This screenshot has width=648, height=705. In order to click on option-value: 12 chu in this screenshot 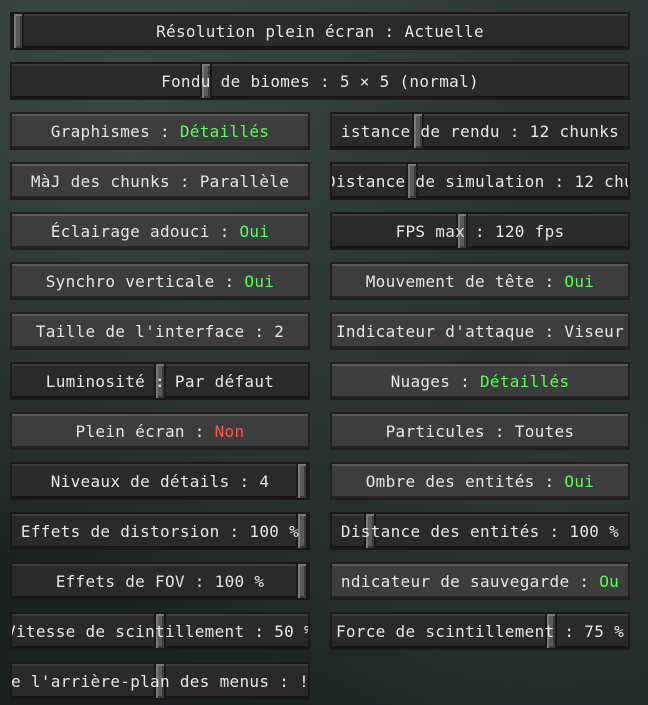, I will do `click(602, 181)`.